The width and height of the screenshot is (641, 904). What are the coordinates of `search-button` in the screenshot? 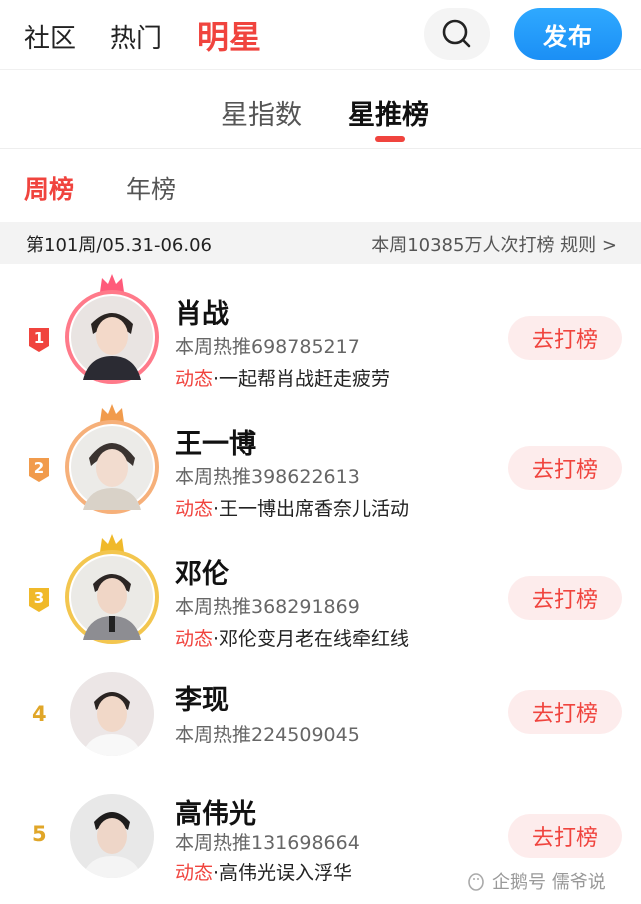 It's located at (457, 34).